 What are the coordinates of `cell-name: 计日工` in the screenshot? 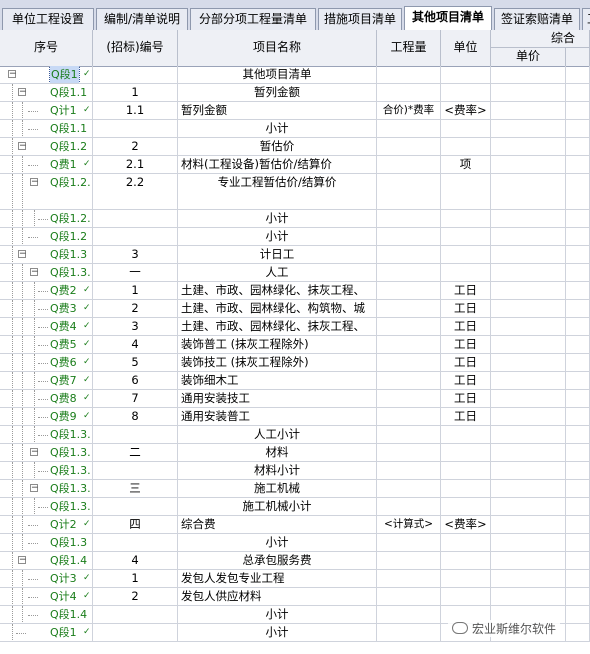 It's located at (277, 255).